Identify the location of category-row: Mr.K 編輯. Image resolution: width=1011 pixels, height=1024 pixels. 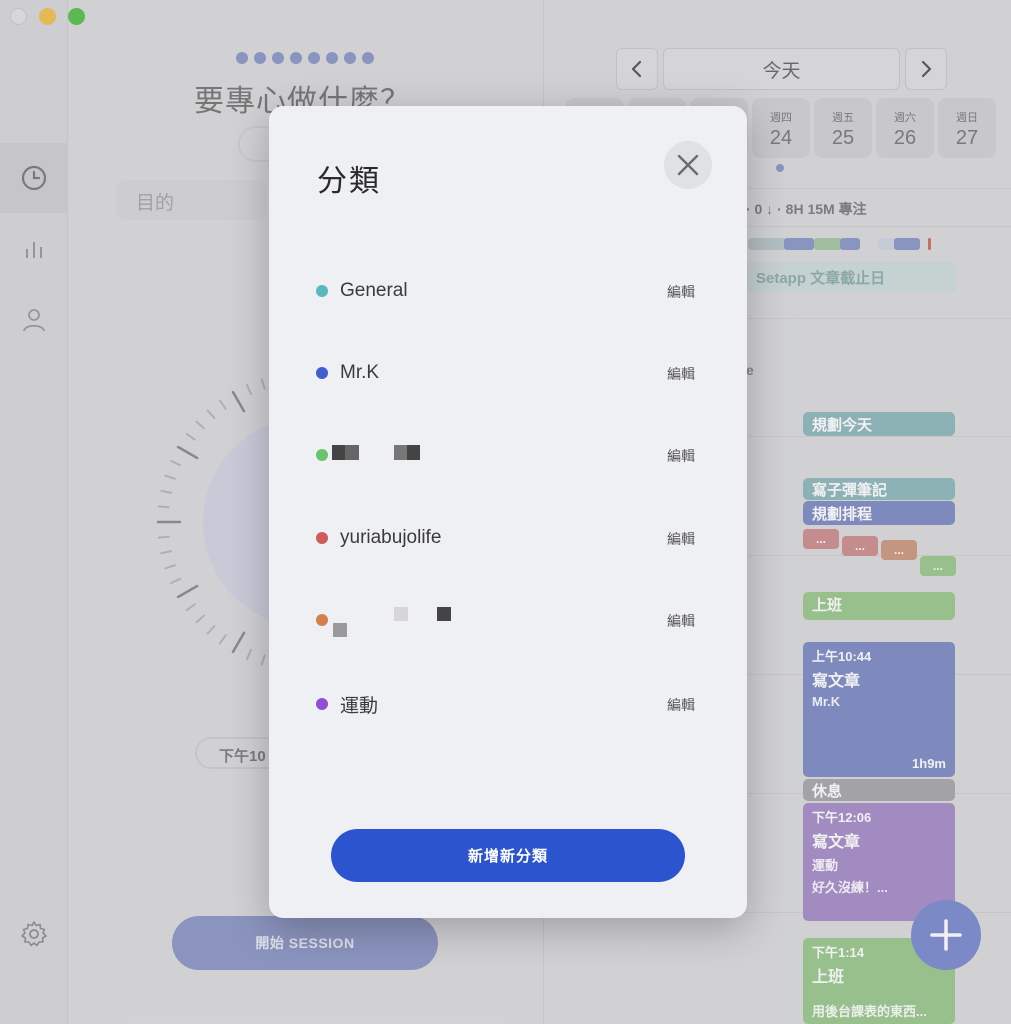
(506, 373).